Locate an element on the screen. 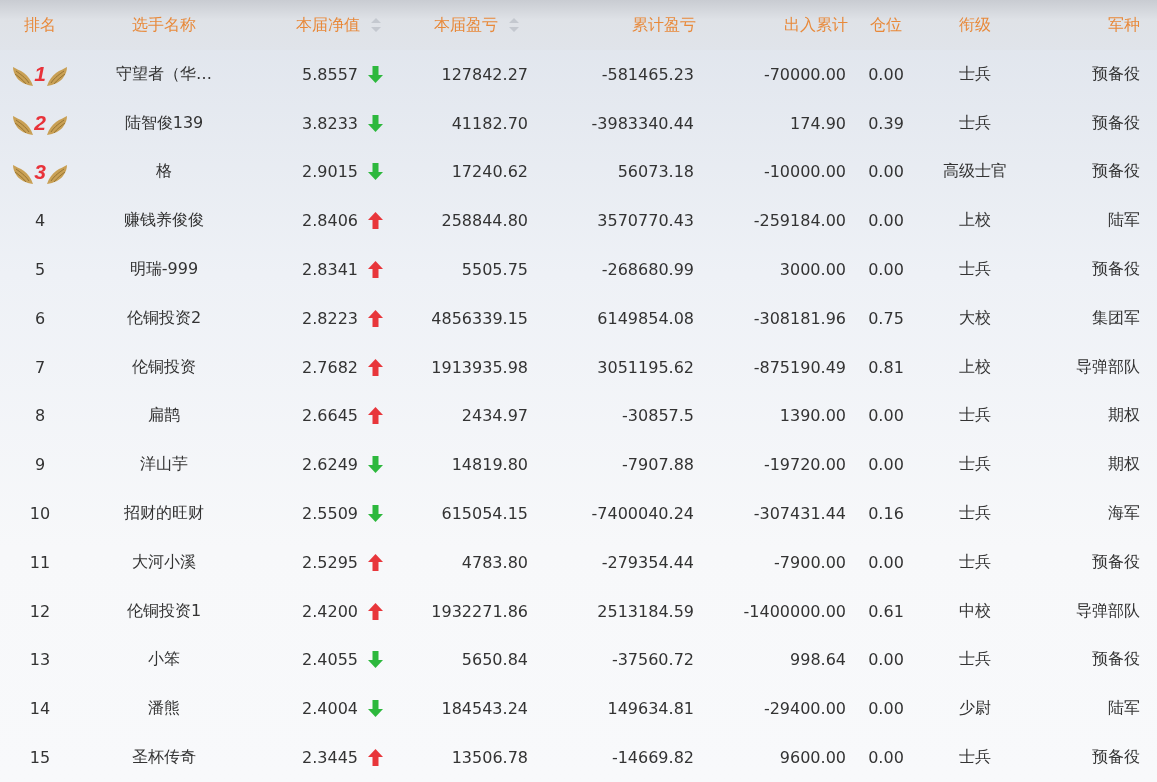 The image size is (1157, 782). net-value: 2.6249 is located at coordinates (330, 465).